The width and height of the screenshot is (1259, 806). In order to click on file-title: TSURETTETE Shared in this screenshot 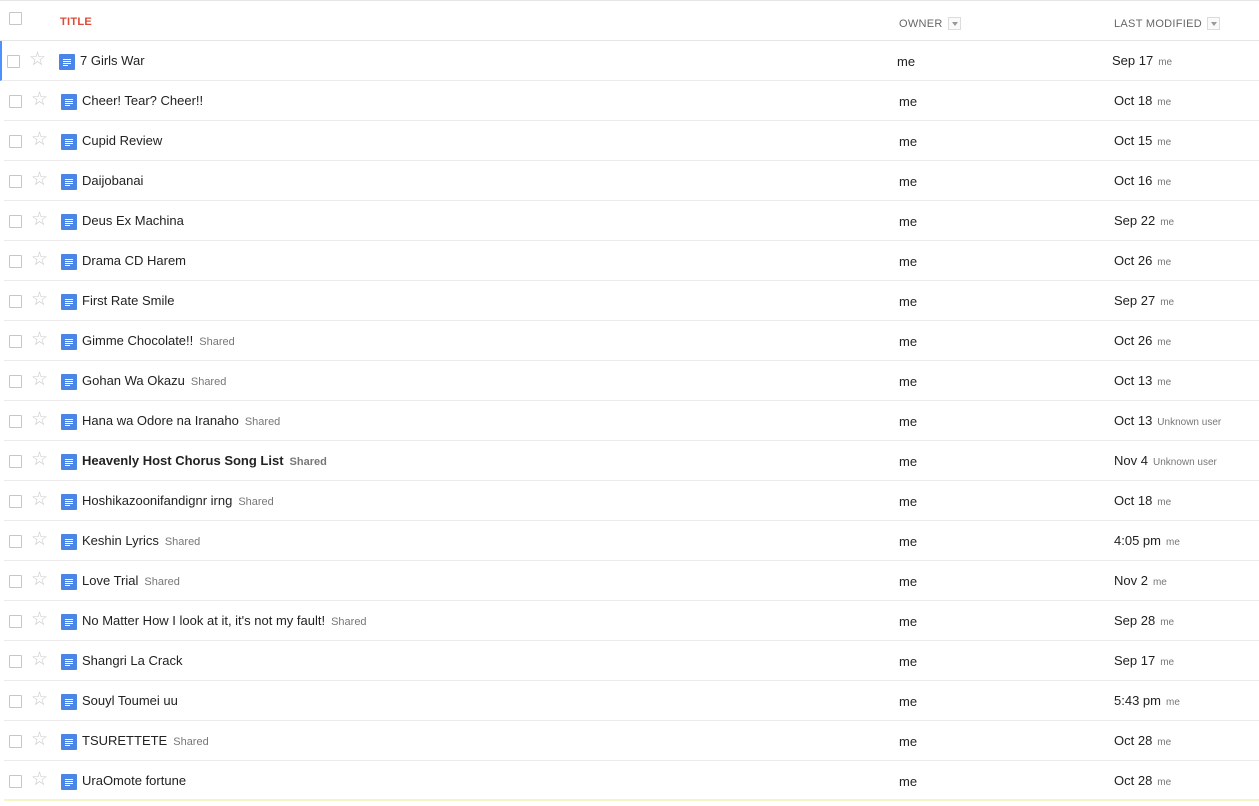, I will do `click(145, 740)`.